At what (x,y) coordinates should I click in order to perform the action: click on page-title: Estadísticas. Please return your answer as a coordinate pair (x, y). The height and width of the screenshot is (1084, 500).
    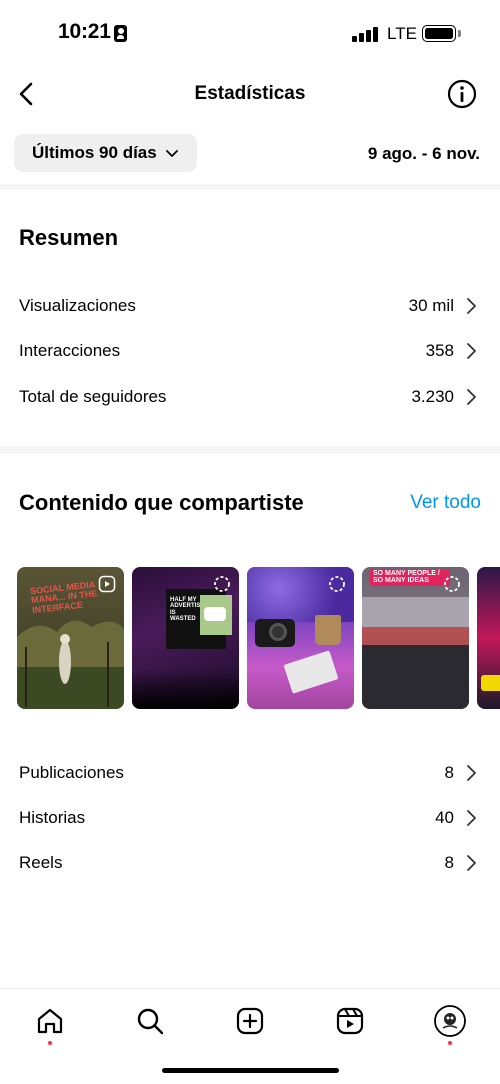
    Looking at the image, I should click on (250, 93).